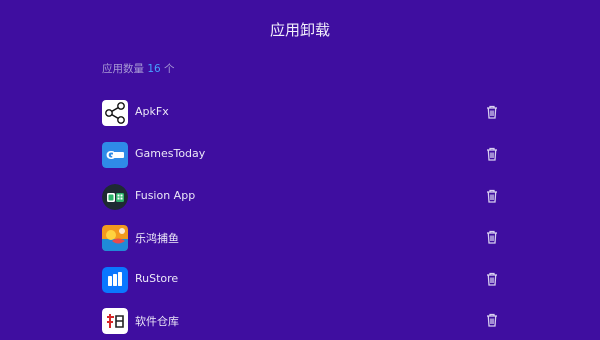  What do you see at coordinates (115, 155) in the screenshot?
I see `gamestoday-icon: G` at bounding box center [115, 155].